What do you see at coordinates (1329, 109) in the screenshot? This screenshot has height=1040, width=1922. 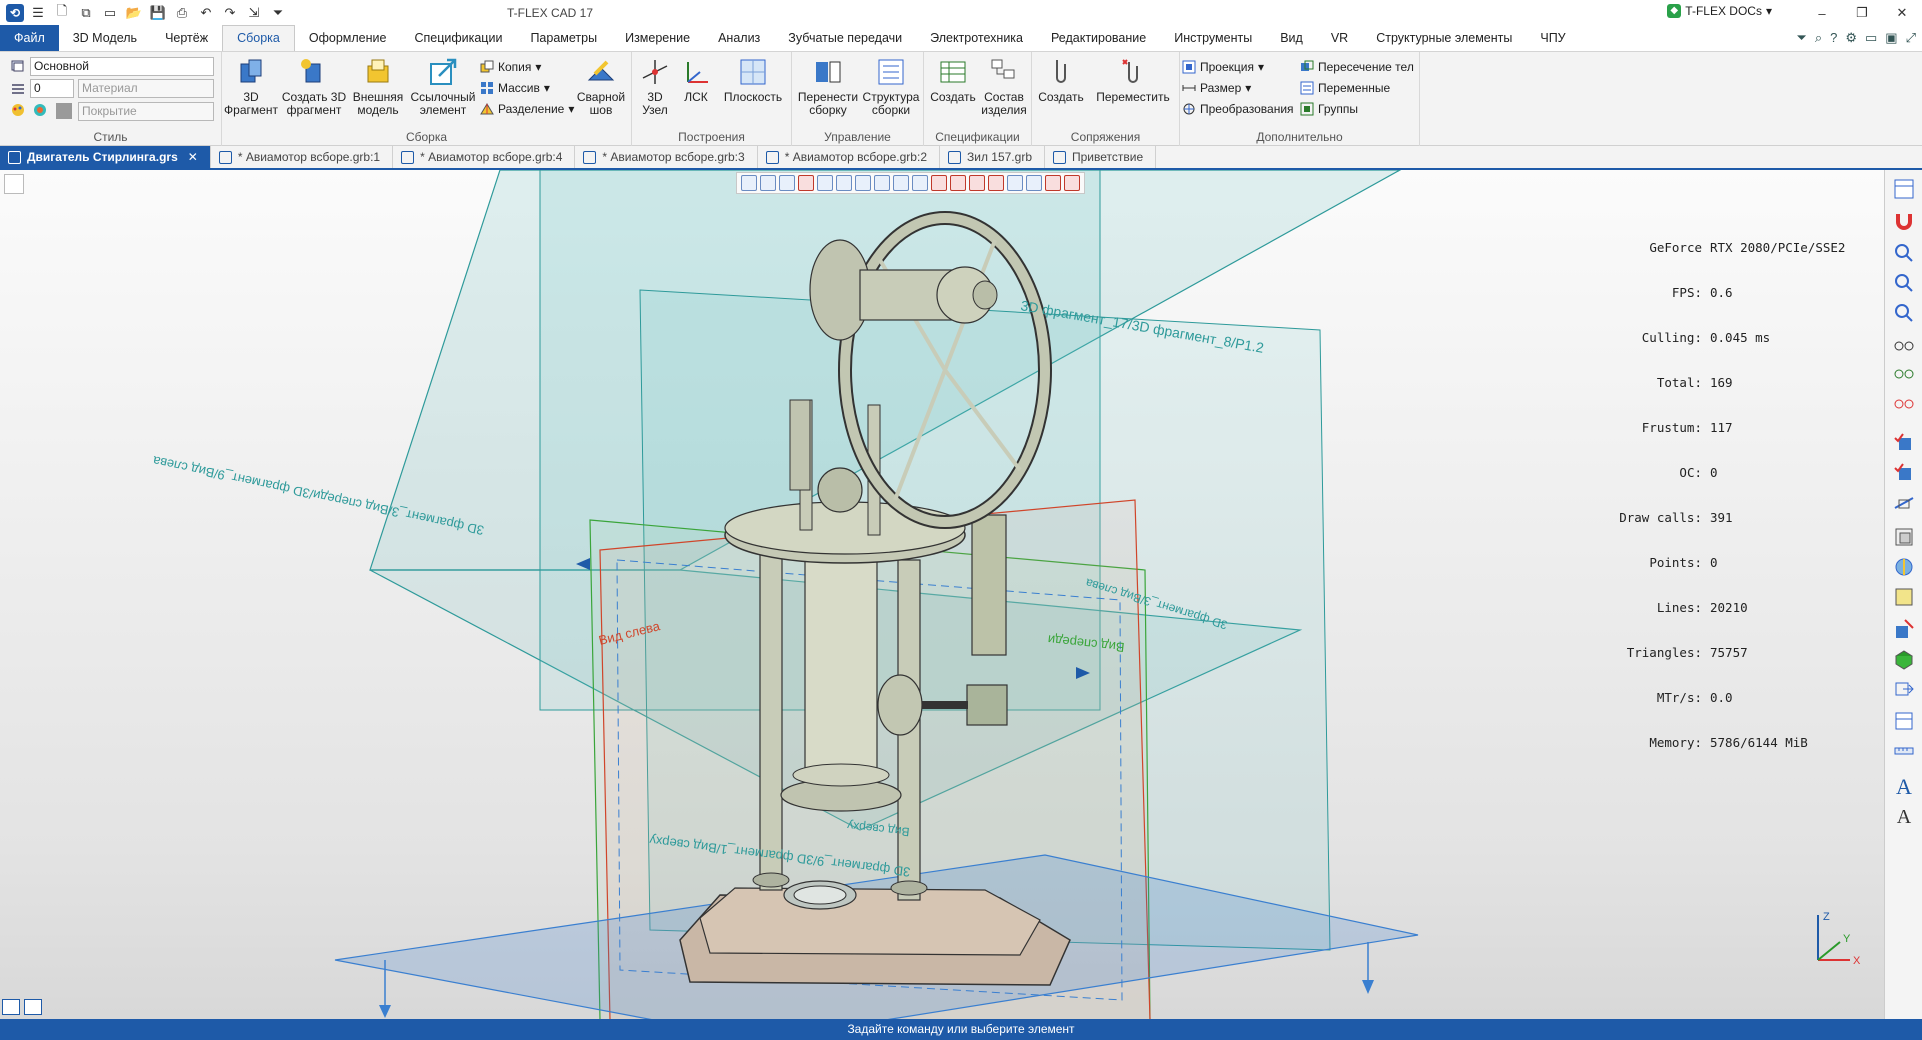 I see `groups-button: Группы` at bounding box center [1329, 109].